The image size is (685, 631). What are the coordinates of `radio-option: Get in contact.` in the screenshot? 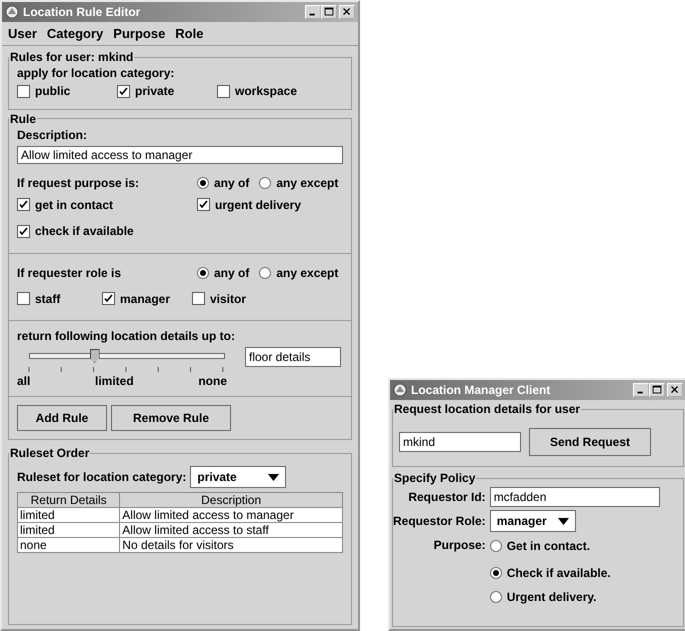 It's located at (540, 546).